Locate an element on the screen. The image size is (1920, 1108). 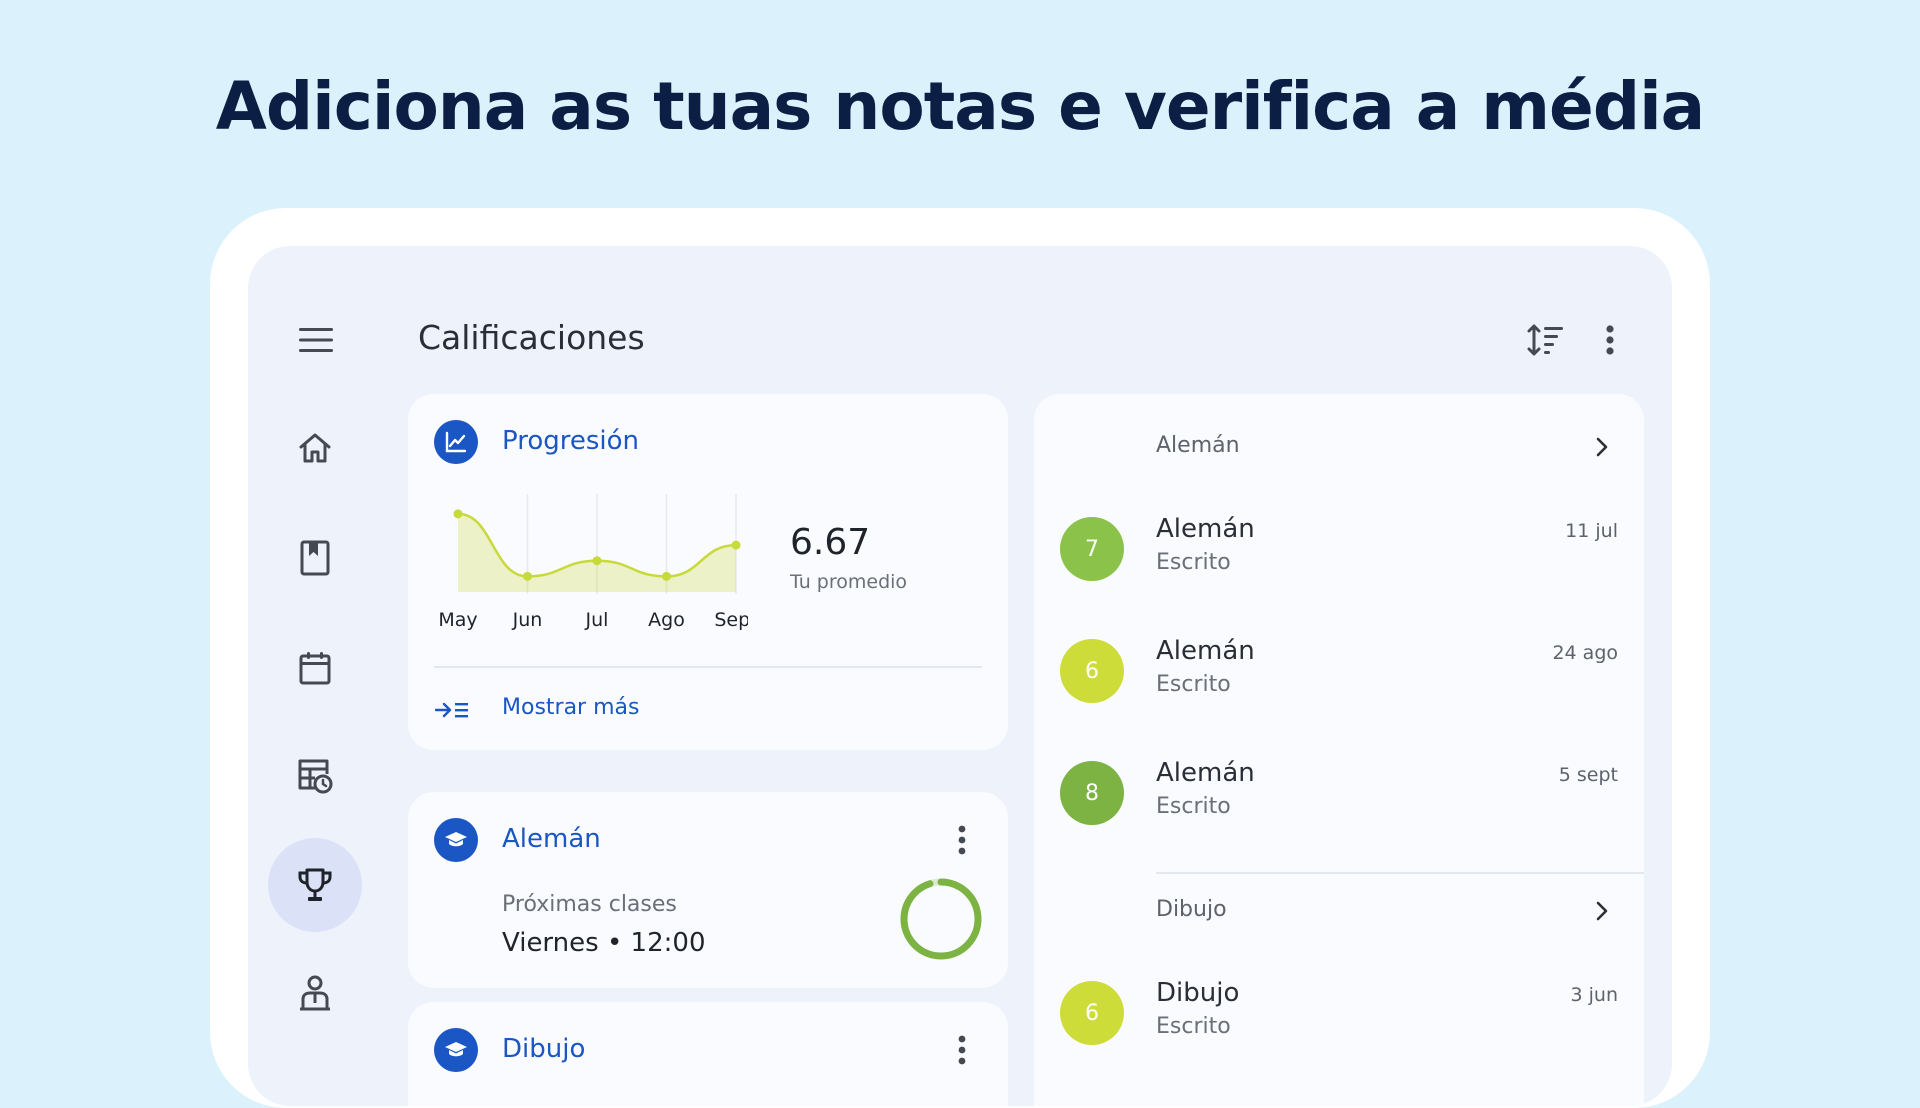
show-more-link: Mostrar más is located at coordinates (570, 707).